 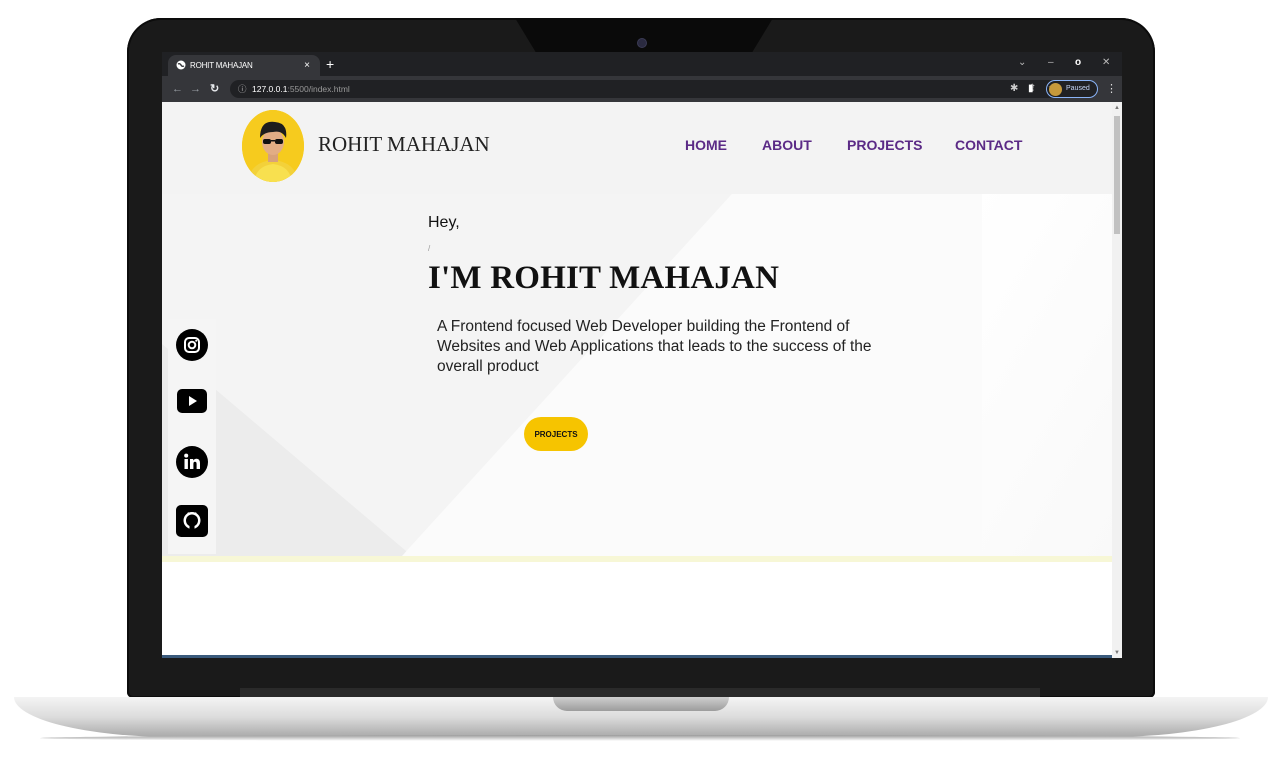 What do you see at coordinates (1078, 63) in the screenshot?
I see `maximize-button: o` at bounding box center [1078, 63].